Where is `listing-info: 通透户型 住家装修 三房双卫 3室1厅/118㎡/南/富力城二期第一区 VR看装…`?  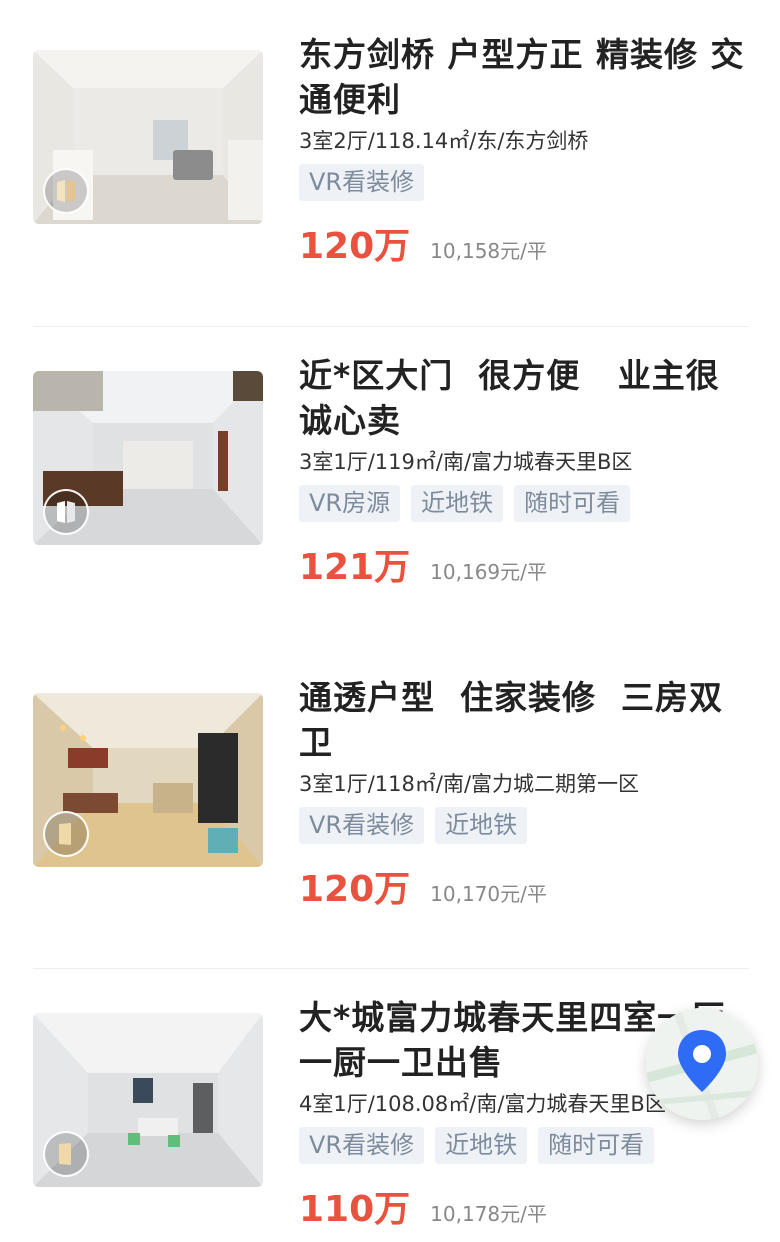 listing-info: 通透户型 住家装修 三房双卫 3室1厅/118㎡/南/富力城二期第一区 VR看装… is located at coordinates (524, 793).